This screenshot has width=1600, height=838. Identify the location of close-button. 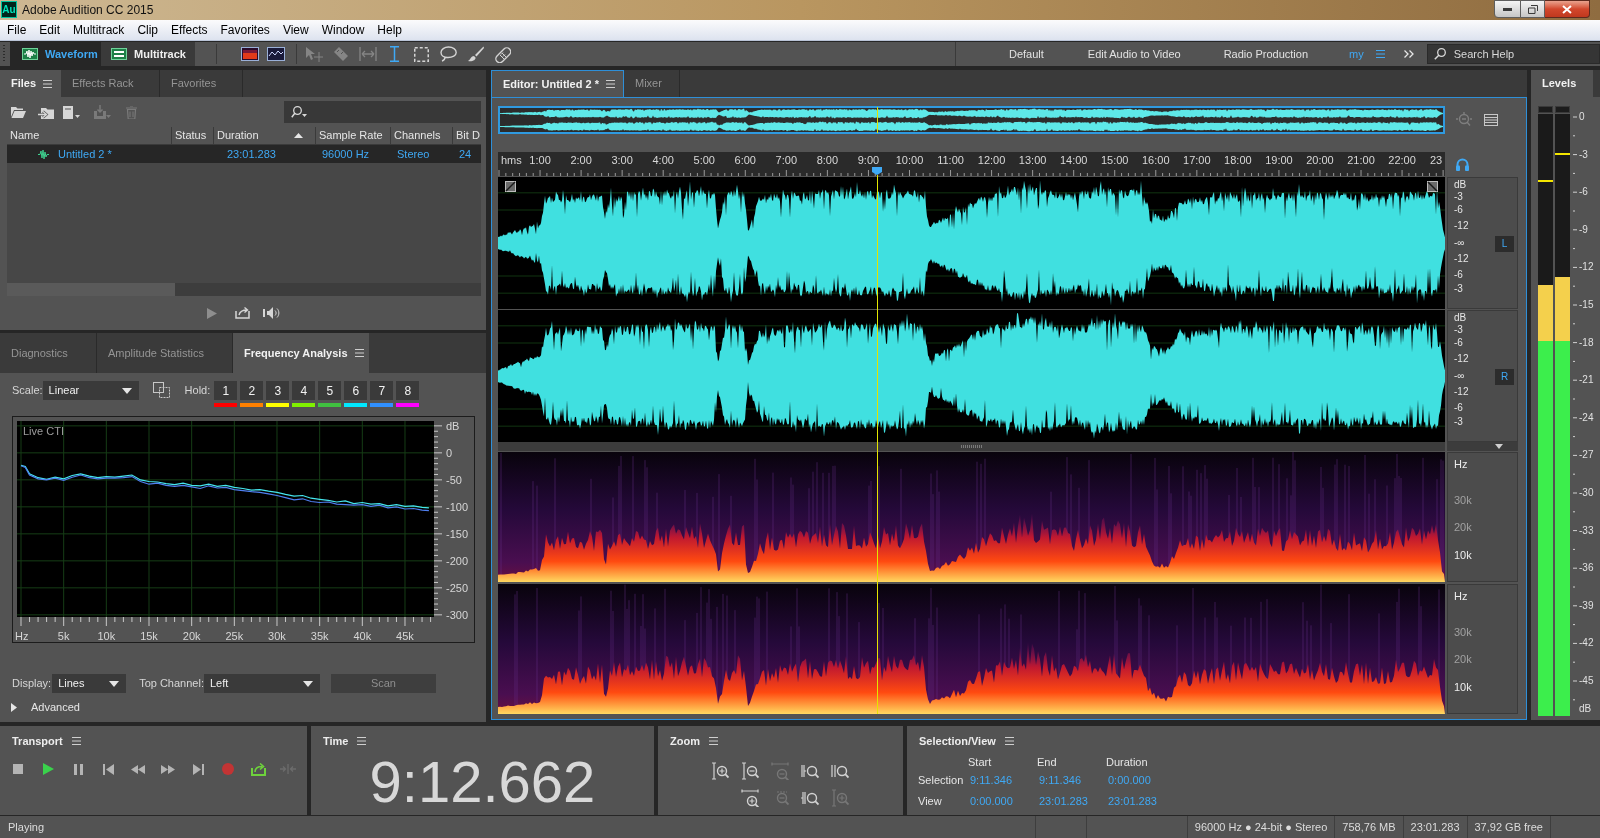
(1567, 9).